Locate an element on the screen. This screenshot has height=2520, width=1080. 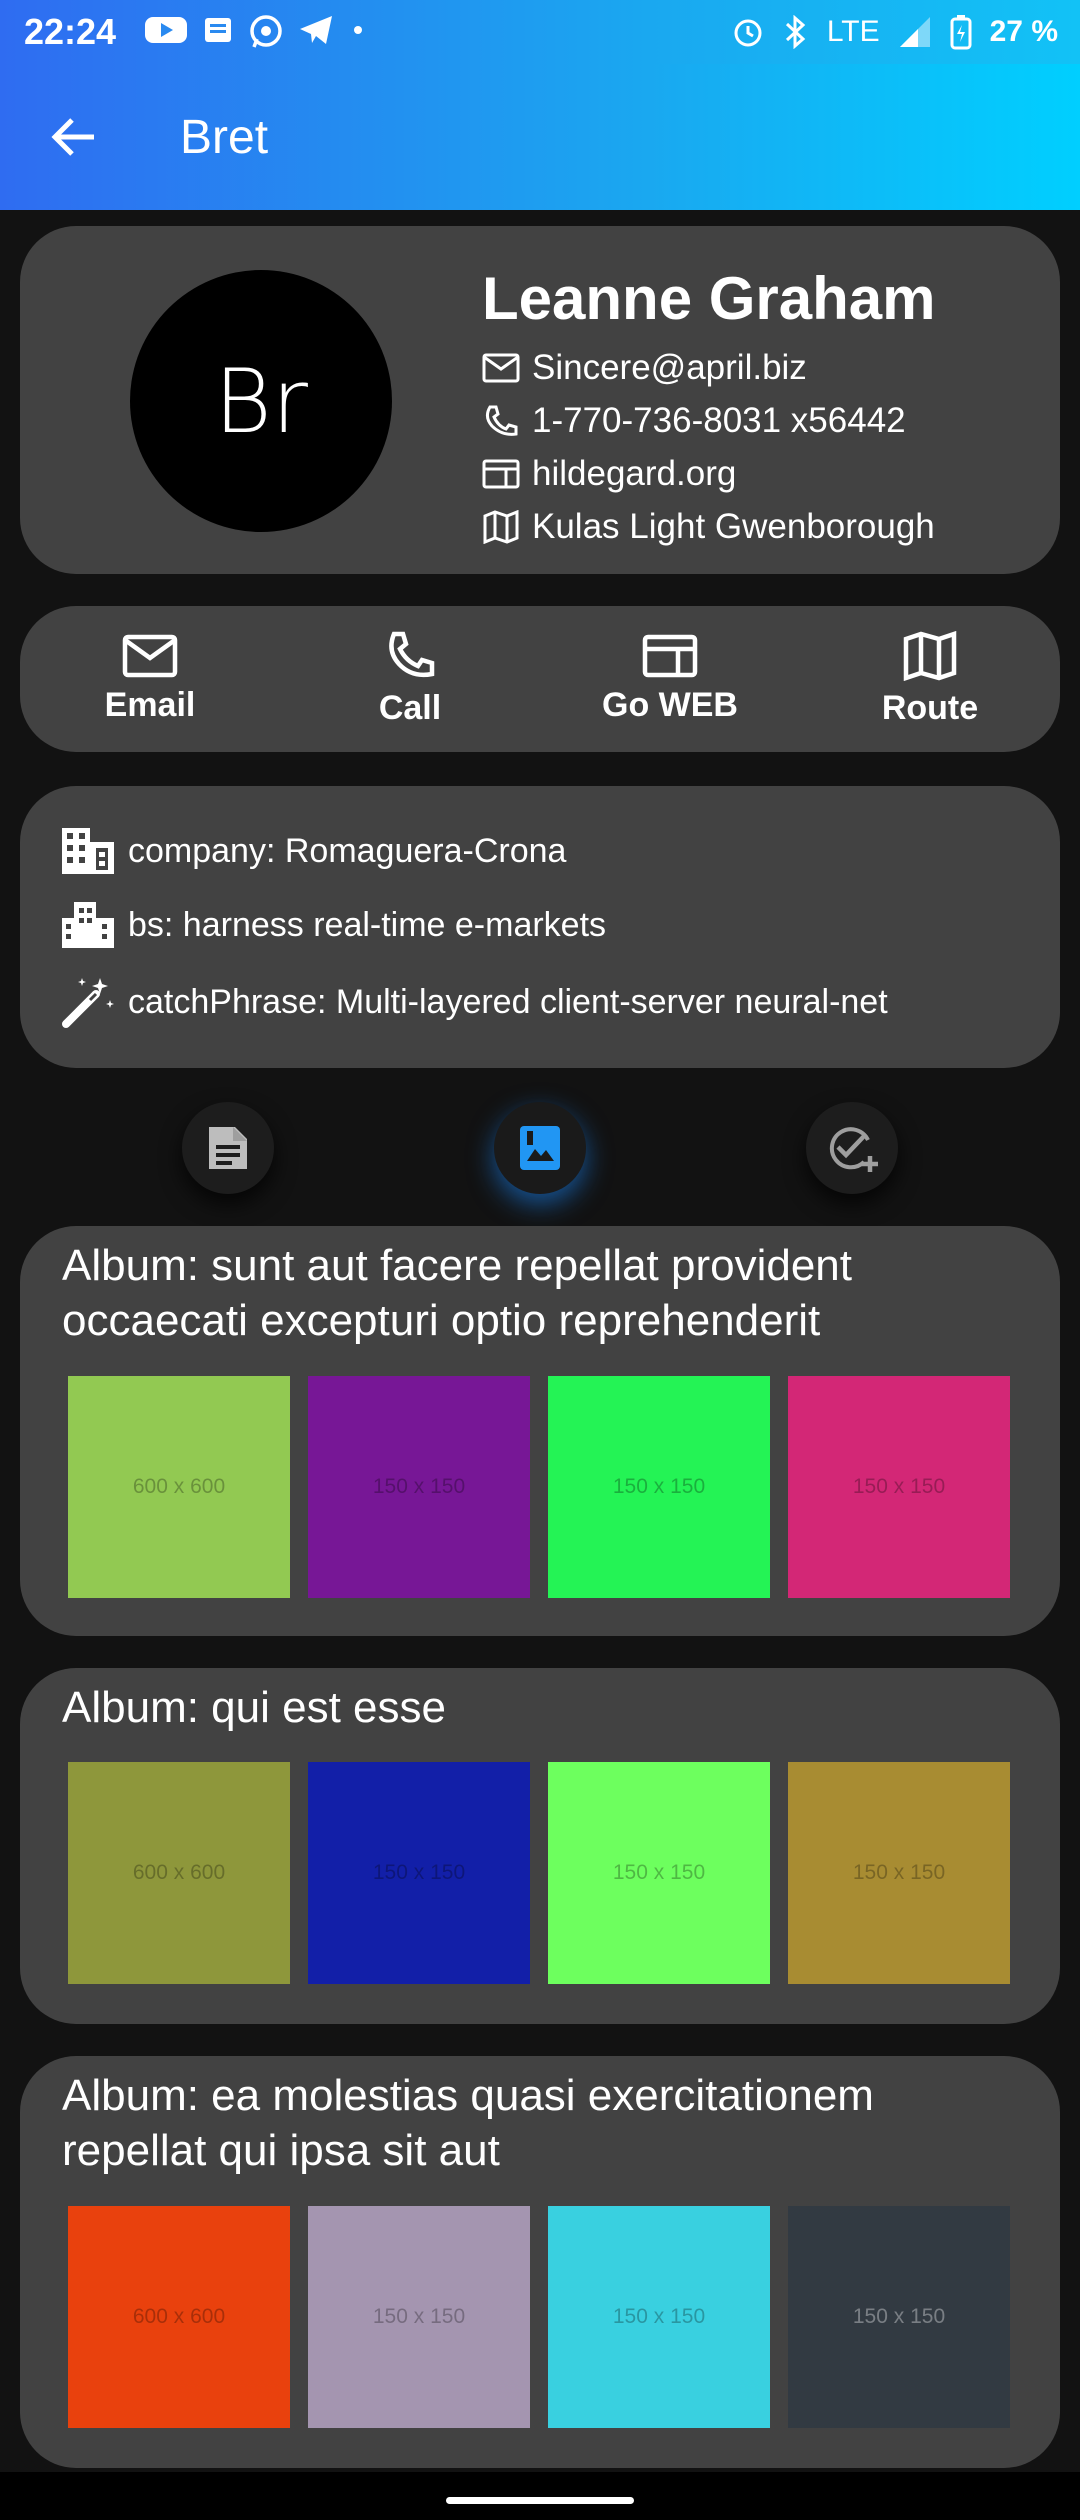
address-row: Kulas Light Gwenborough is located at coordinates (708, 527).